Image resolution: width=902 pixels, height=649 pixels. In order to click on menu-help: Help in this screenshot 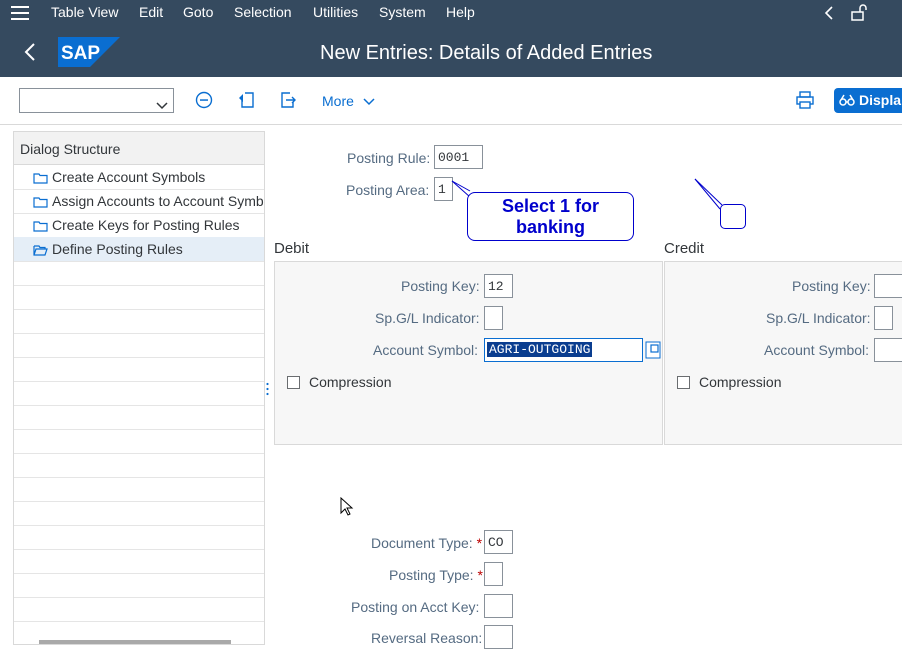, I will do `click(460, 12)`.